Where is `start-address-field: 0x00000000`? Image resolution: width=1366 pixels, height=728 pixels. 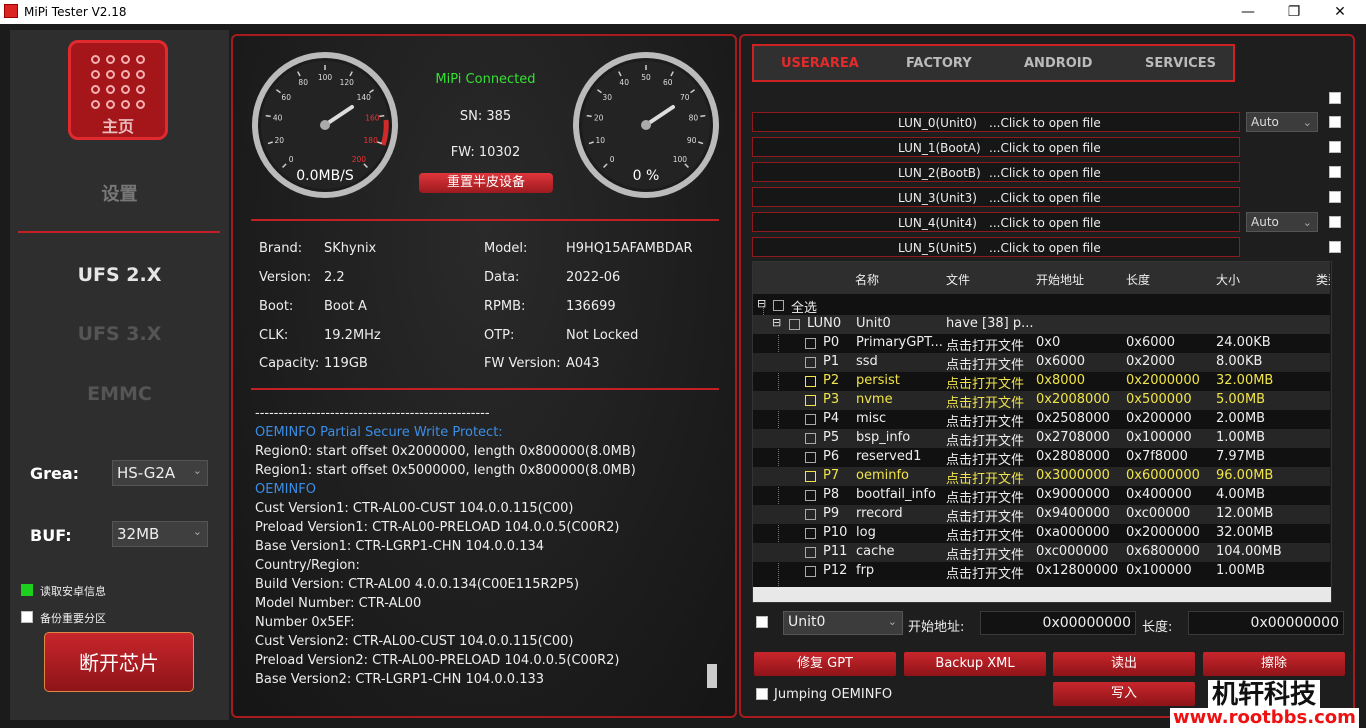 start-address-field: 0x00000000 is located at coordinates (1058, 623).